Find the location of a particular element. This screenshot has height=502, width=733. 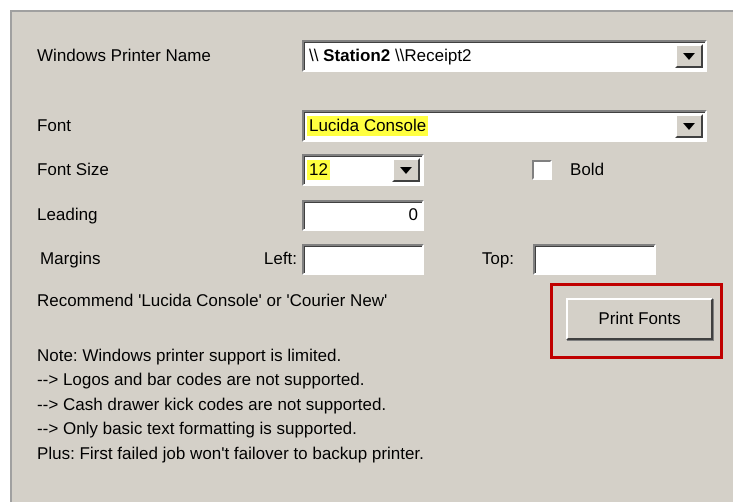

field-label: Windows Printer Name is located at coordinates (124, 56).